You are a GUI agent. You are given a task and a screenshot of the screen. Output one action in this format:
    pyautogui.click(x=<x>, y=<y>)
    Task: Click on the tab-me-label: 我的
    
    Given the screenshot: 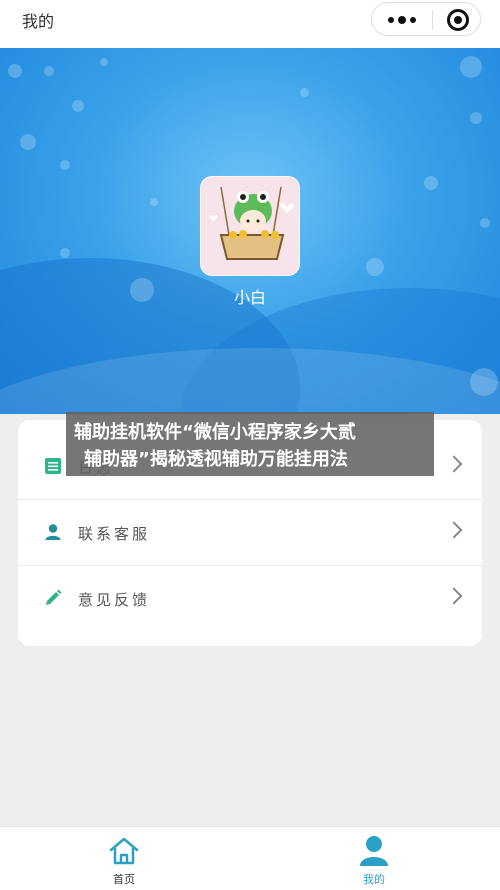 What is the action you would take?
    pyautogui.click(x=374, y=879)
    